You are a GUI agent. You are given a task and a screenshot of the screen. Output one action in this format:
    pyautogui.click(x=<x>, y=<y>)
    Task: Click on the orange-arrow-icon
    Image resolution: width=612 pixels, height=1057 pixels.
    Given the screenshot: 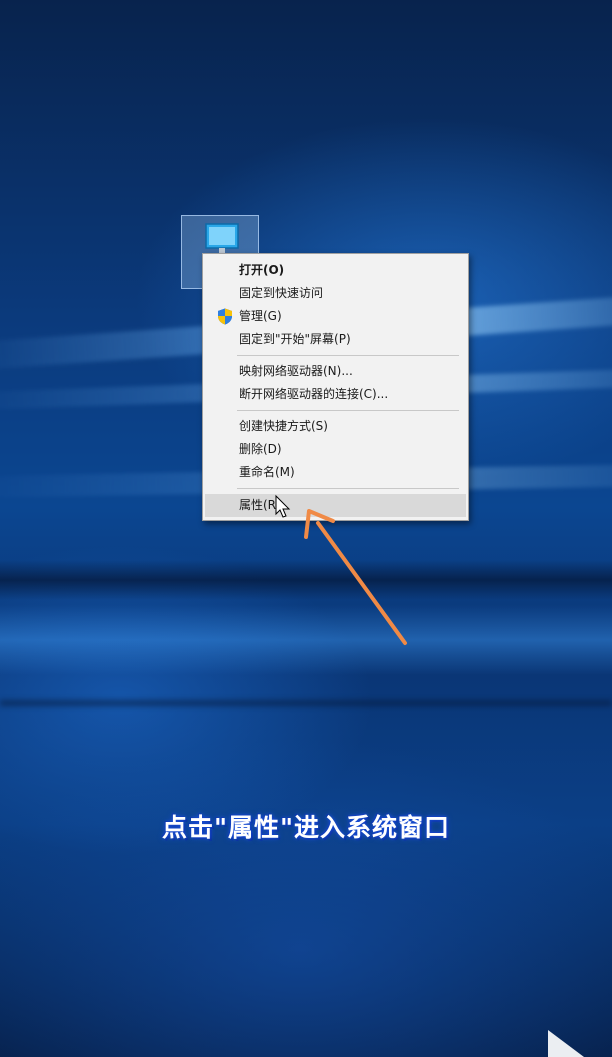 What is the action you would take?
    pyautogui.click(x=355, y=577)
    